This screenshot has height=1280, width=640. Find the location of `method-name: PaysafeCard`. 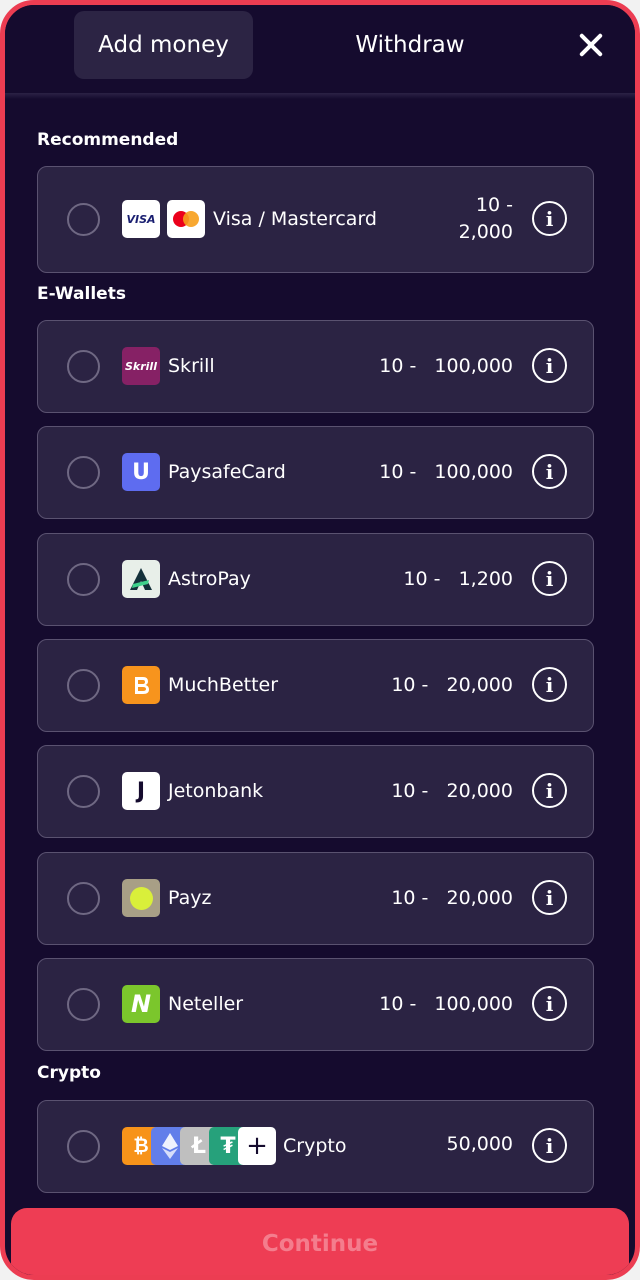

method-name: PaysafeCard is located at coordinates (227, 472).